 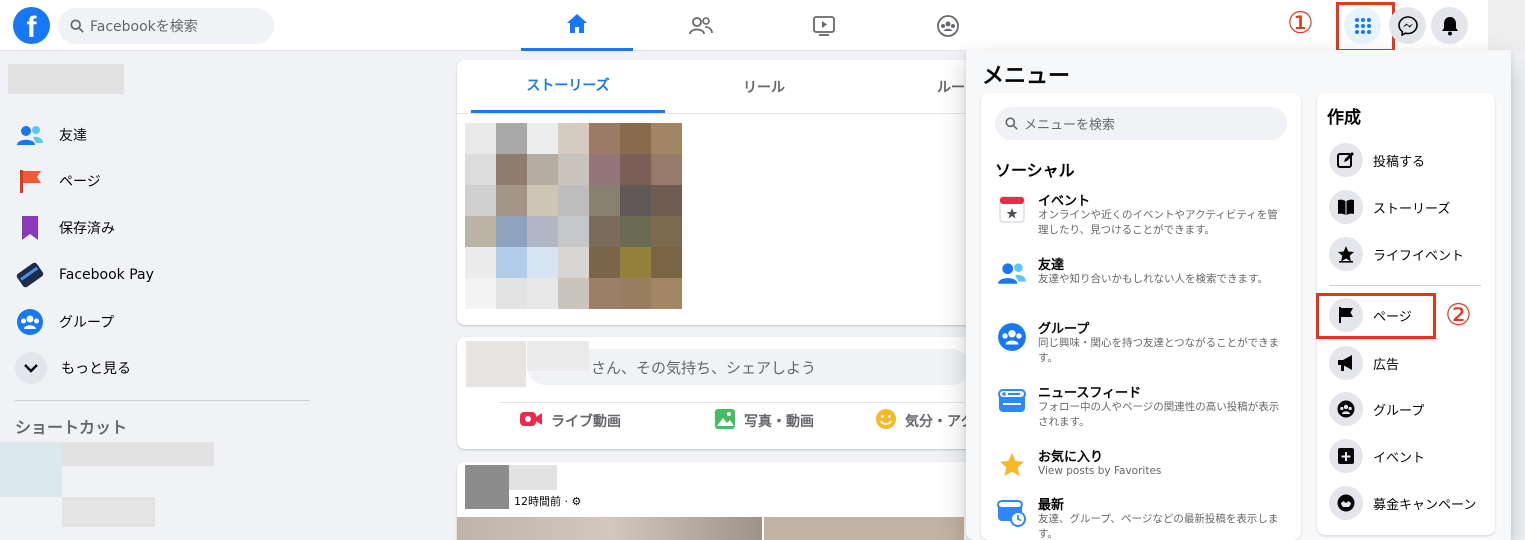 I want to click on photo-video-button: 写真・動画, so click(x=764, y=421).